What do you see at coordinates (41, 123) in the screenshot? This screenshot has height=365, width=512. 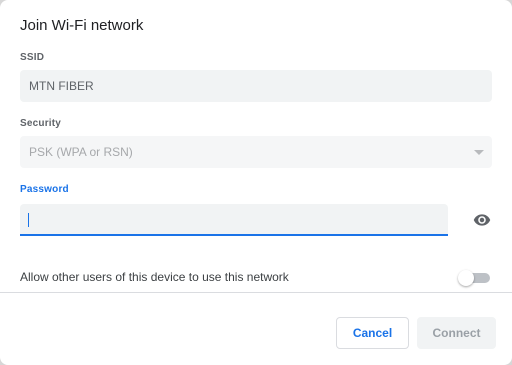 I see `security-label: Security` at bounding box center [41, 123].